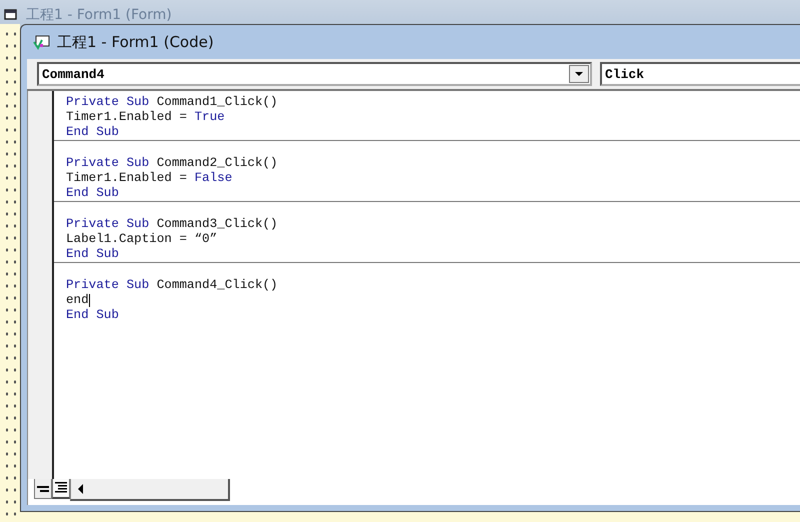  I want to click on text-cursor, so click(89, 300).